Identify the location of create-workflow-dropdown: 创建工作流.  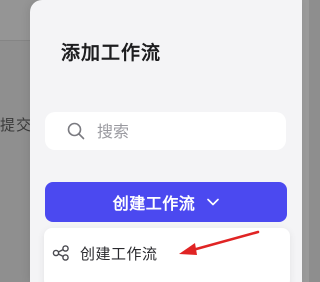
(167, 255).